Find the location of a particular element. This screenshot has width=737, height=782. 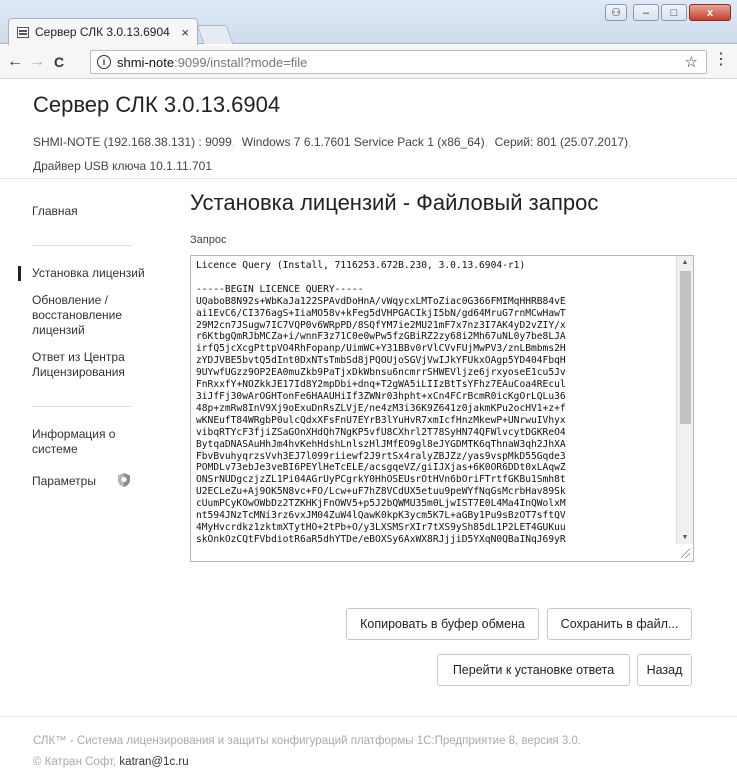

forward-arrow-icon: → is located at coordinates (37, 62).